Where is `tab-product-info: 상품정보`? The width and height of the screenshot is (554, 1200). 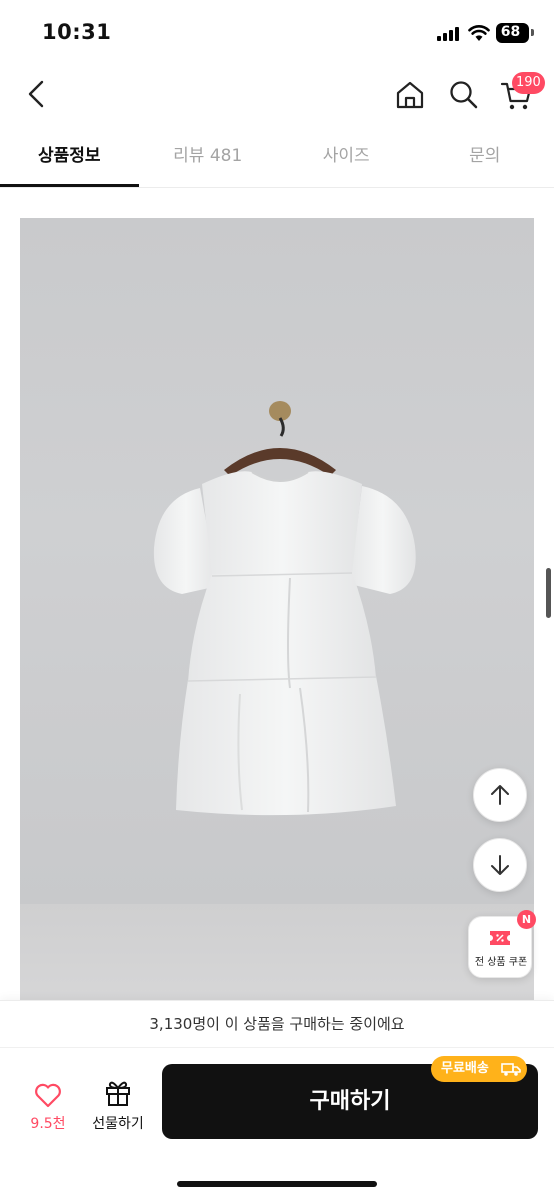 tab-product-info: 상품정보 is located at coordinates (69, 157).